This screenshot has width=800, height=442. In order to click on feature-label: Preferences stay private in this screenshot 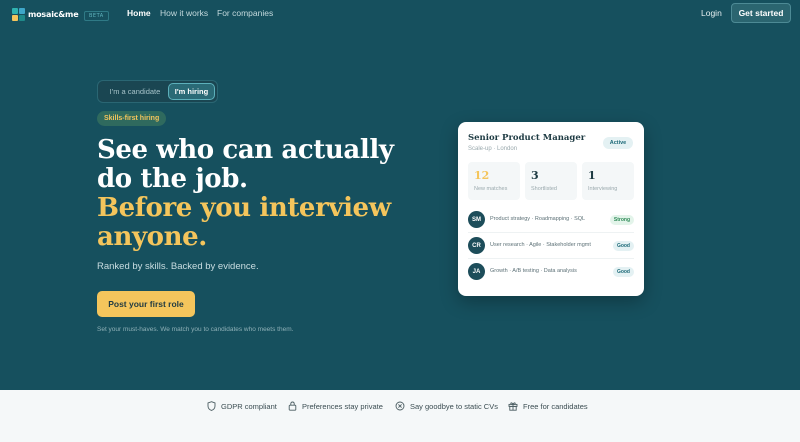, I will do `click(342, 406)`.